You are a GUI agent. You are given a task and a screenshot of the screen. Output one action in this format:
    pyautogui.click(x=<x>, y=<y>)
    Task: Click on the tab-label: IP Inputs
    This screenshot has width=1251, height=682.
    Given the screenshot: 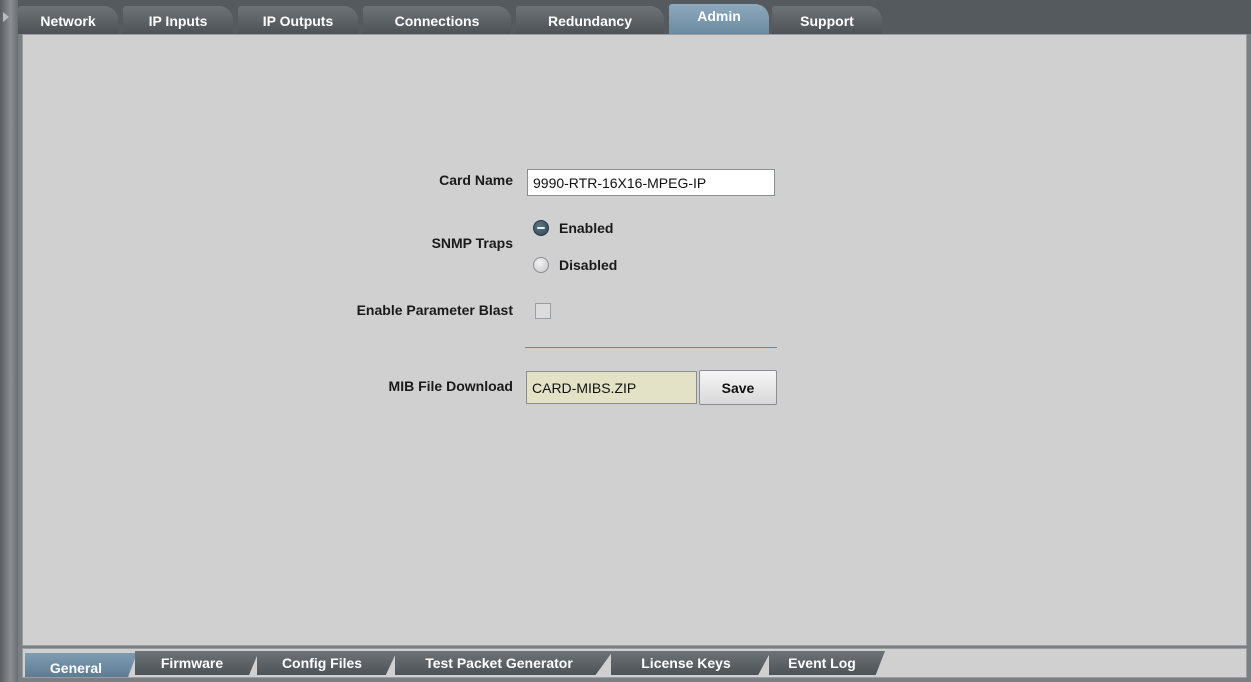 What is the action you would take?
    pyautogui.click(x=178, y=21)
    